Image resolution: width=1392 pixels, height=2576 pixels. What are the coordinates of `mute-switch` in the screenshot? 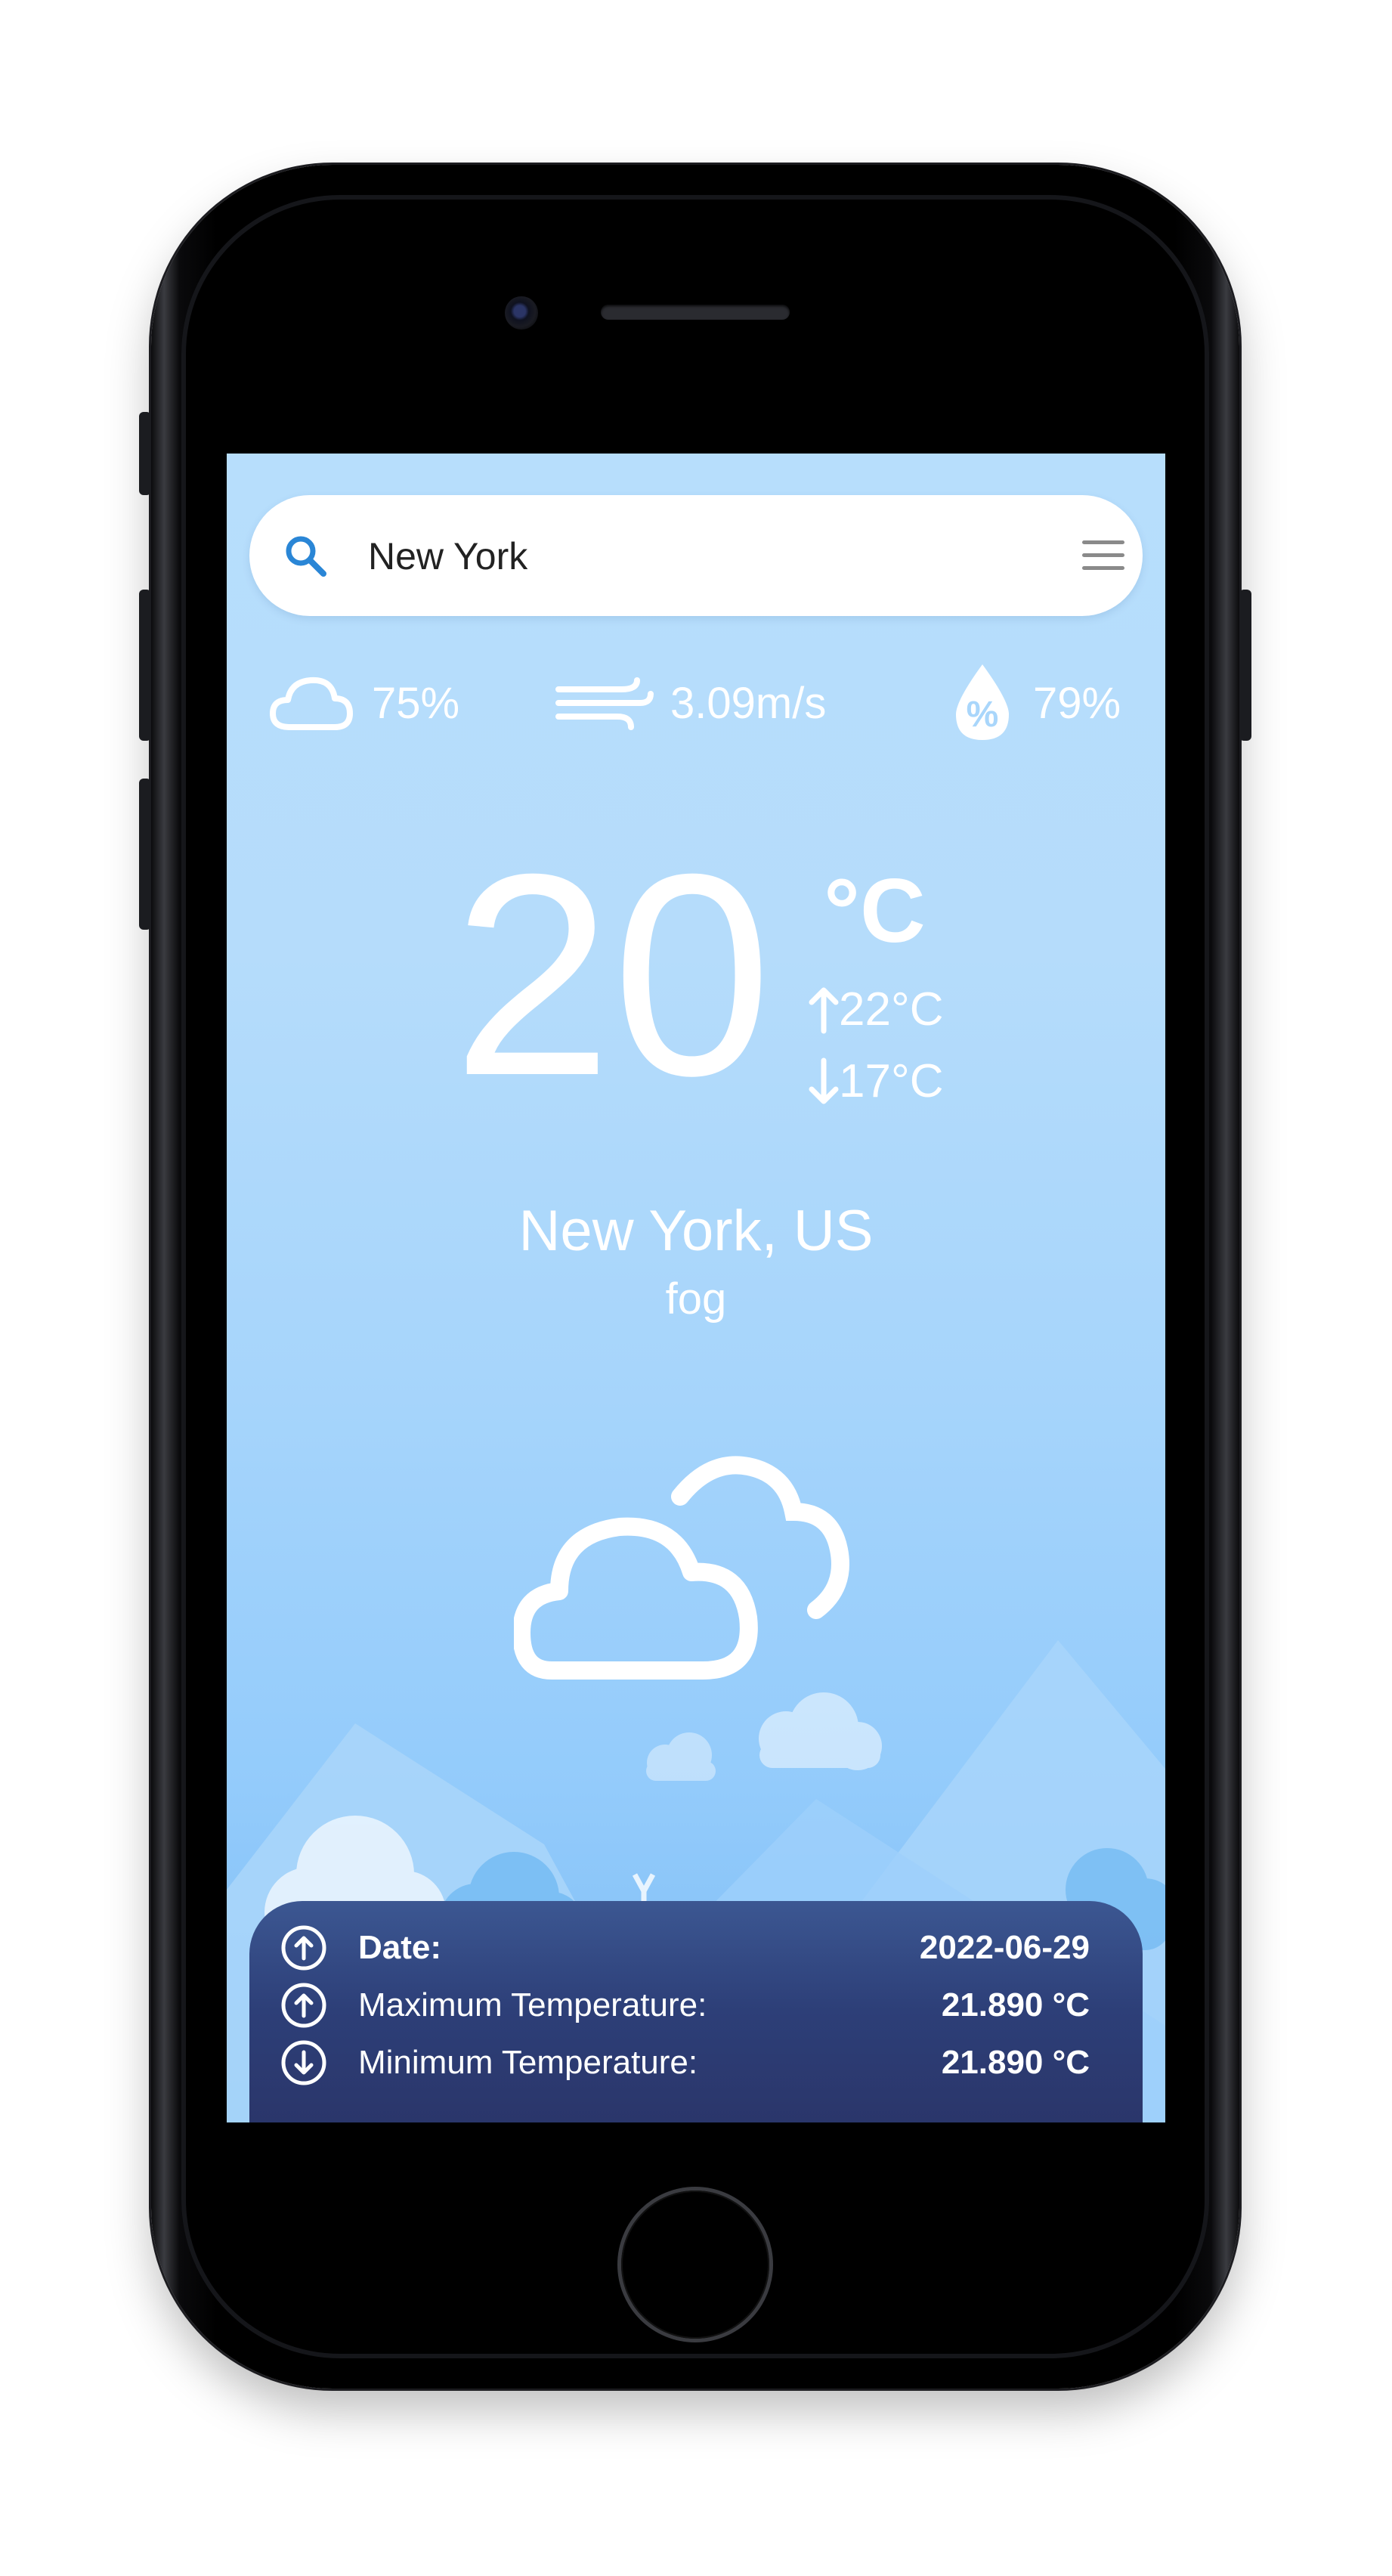 It's located at (145, 453).